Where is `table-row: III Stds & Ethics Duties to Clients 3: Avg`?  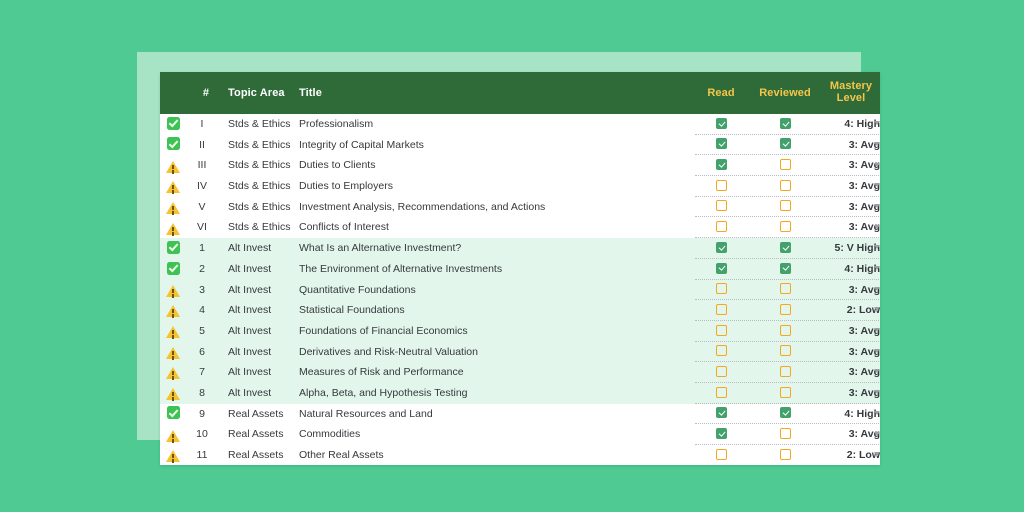
table-row: III Stds & Ethics Duties to Clients 3: Avg is located at coordinates (520, 166).